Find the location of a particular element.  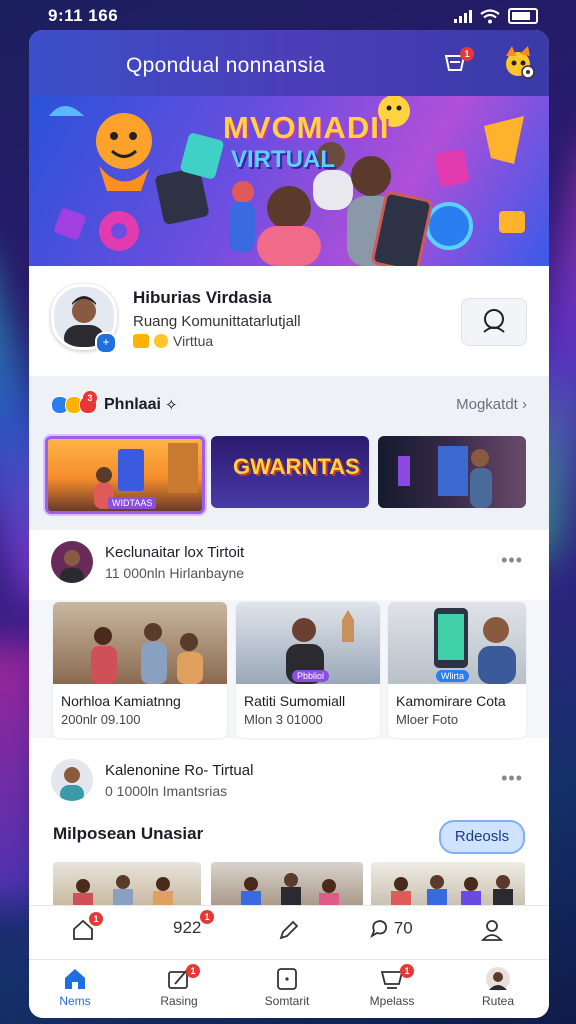

nav-label: Somtarit is located at coordinates (287, 1001).